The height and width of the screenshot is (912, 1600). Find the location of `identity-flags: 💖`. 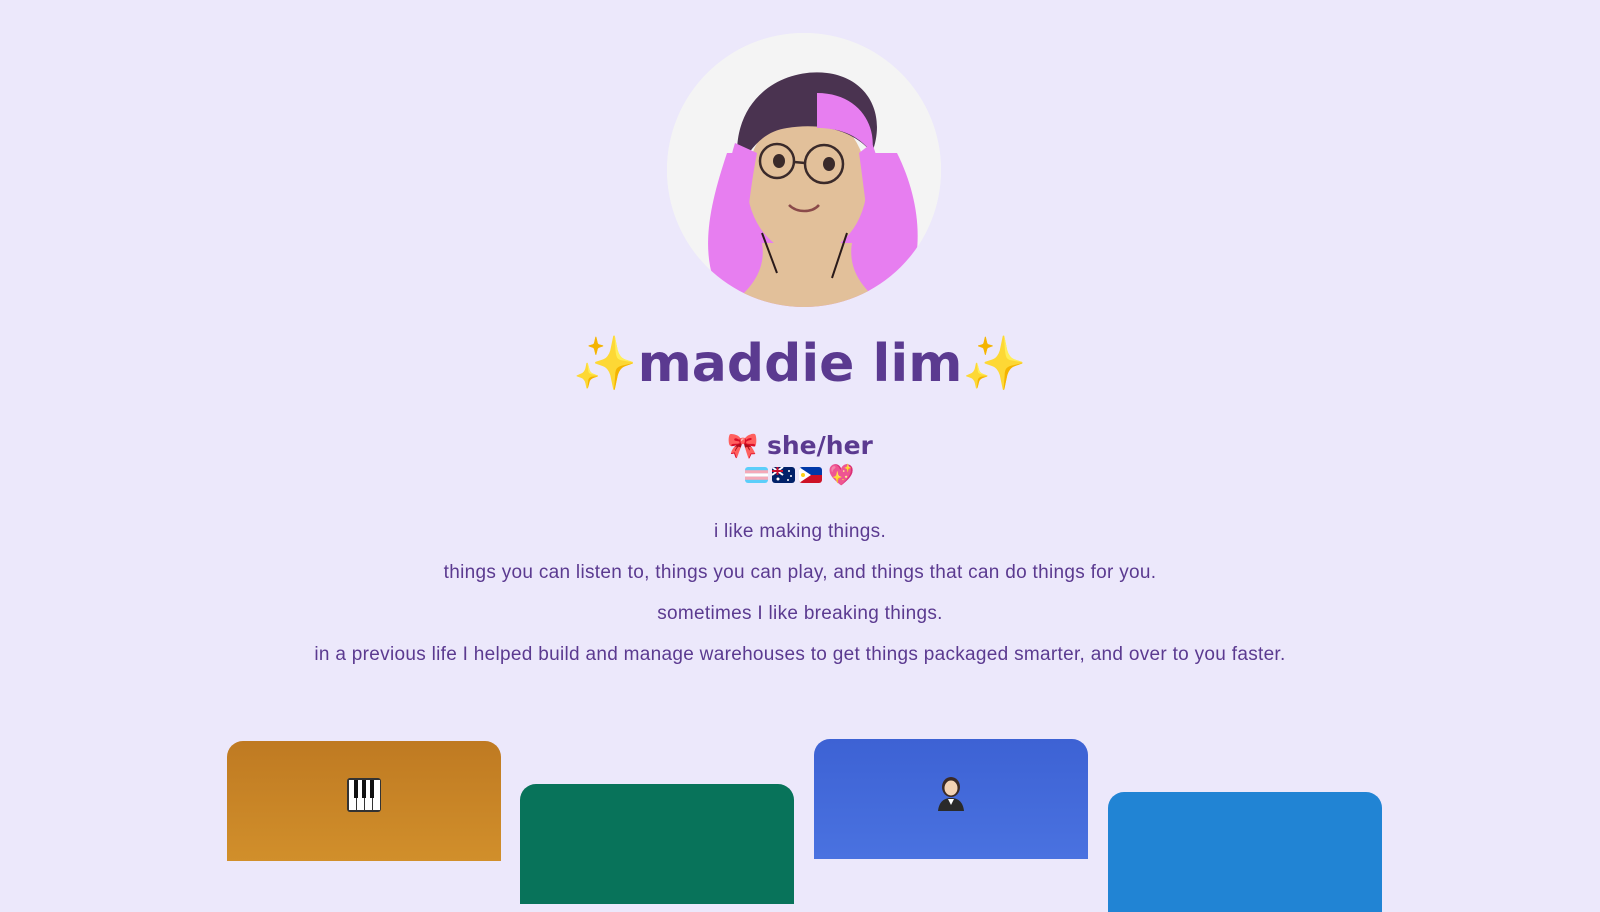

identity-flags: 💖 is located at coordinates (800, 475).